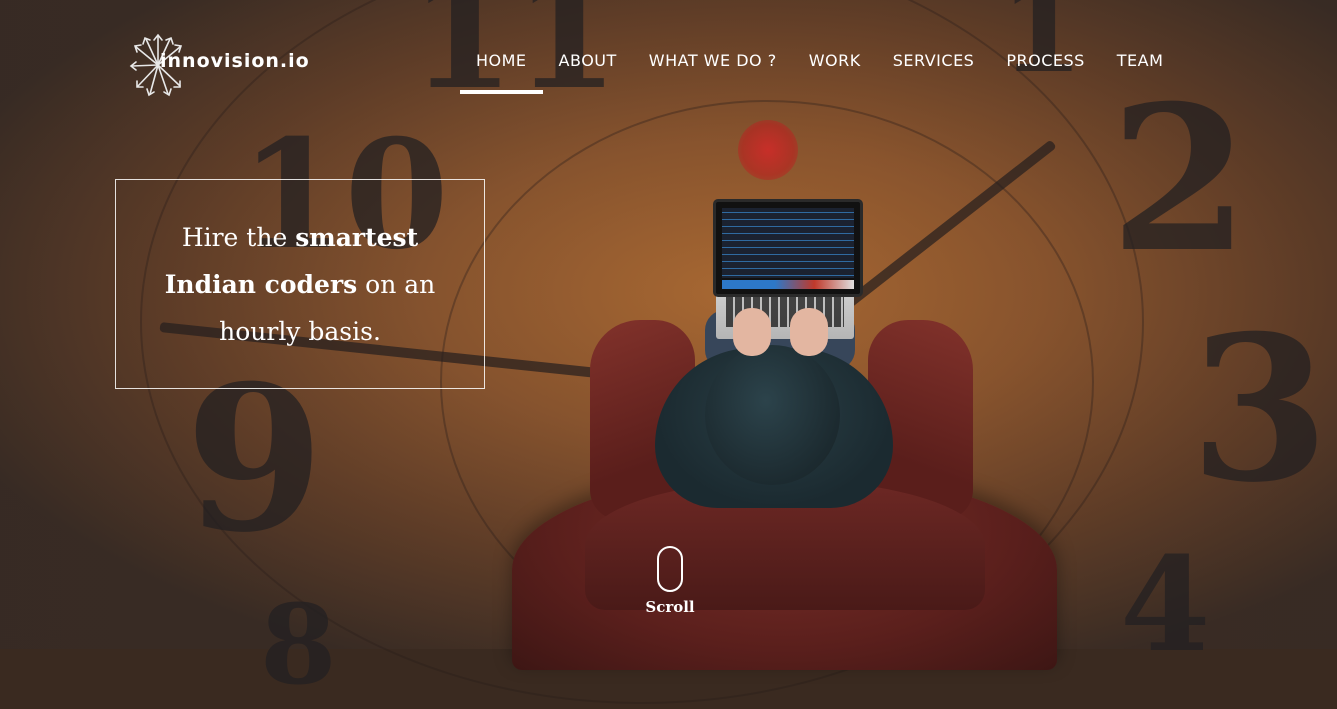 The height and width of the screenshot is (709, 1337). Describe the element at coordinates (300, 331) in the screenshot. I see `tagline-text: hourly basis.` at that location.